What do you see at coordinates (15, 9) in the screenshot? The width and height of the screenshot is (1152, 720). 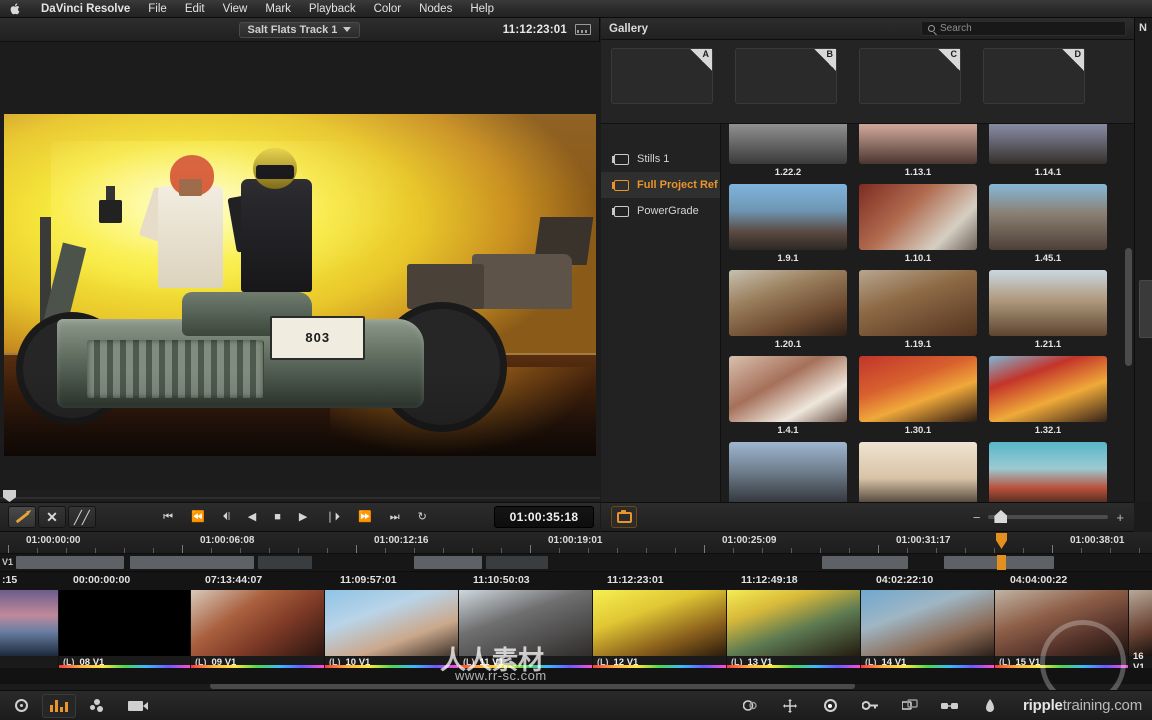 I see `apple-logo-icon` at bounding box center [15, 9].